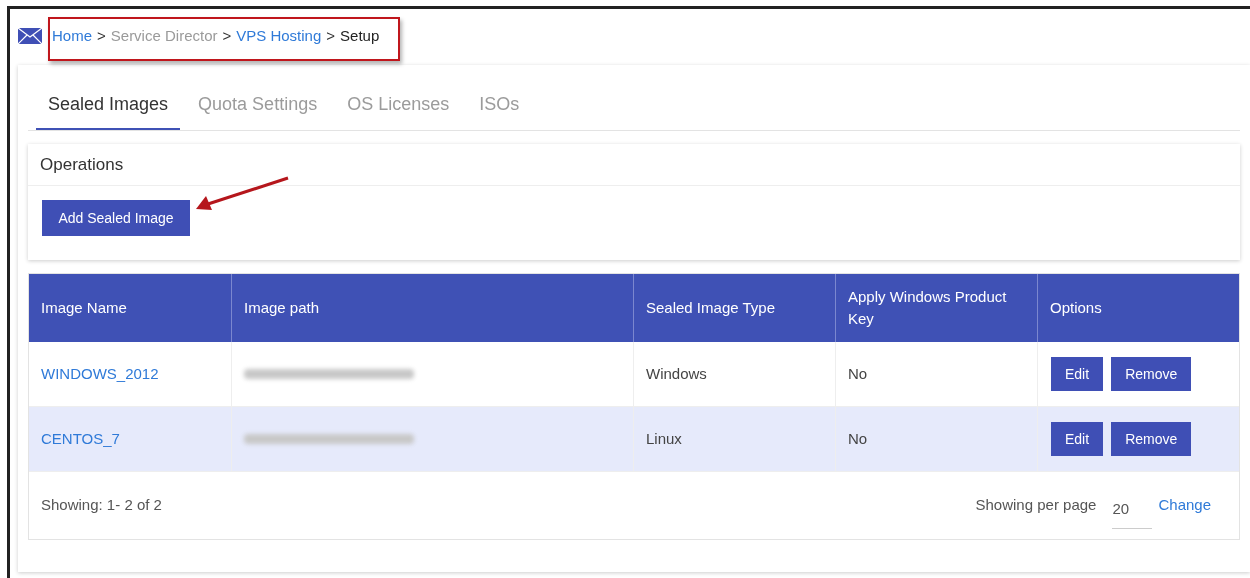 This screenshot has width=1250, height=578. Describe the element at coordinates (80, 439) in the screenshot. I see `image-name-link: CENTOS_7` at that location.